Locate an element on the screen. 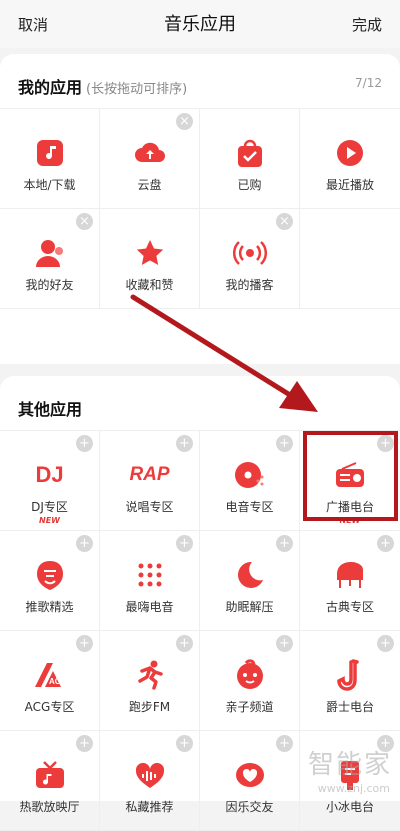  watermark-url: www.znj.com is located at coordinates (353, 788).